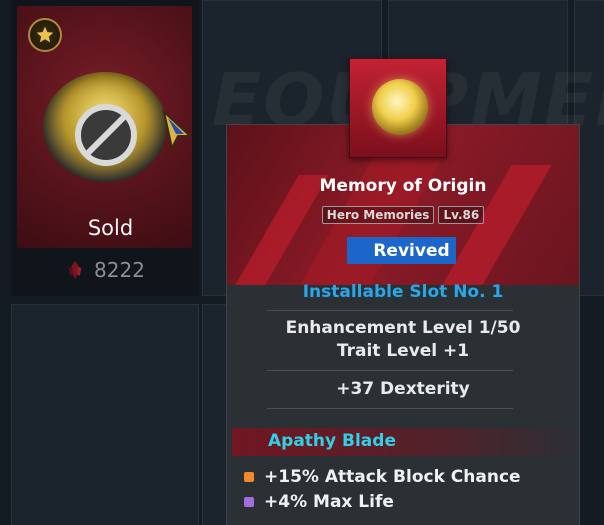 The height and width of the screenshot is (525, 604). Describe the element at coordinates (106, 135) in the screenshot. I see `prohibited-icon` at that location.